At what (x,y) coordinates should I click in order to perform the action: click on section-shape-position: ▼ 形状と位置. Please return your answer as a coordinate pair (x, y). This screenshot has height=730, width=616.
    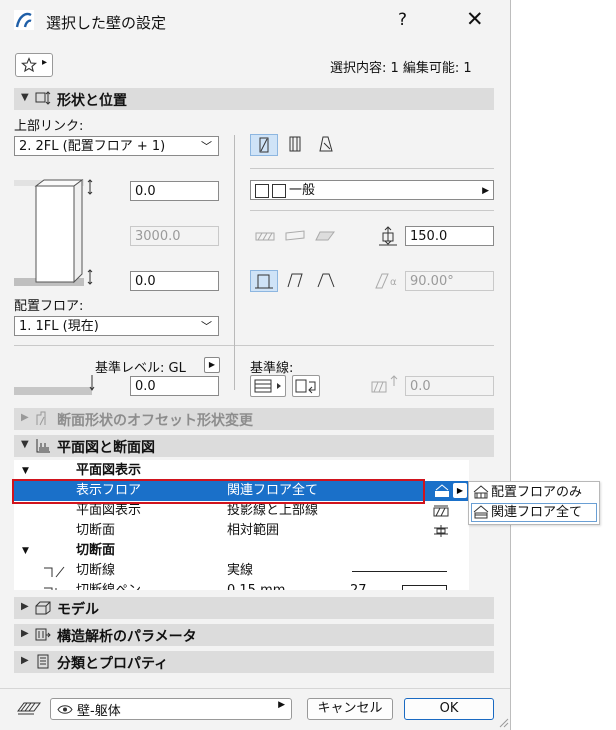
    Looking at the image, I should click on (254, 99).